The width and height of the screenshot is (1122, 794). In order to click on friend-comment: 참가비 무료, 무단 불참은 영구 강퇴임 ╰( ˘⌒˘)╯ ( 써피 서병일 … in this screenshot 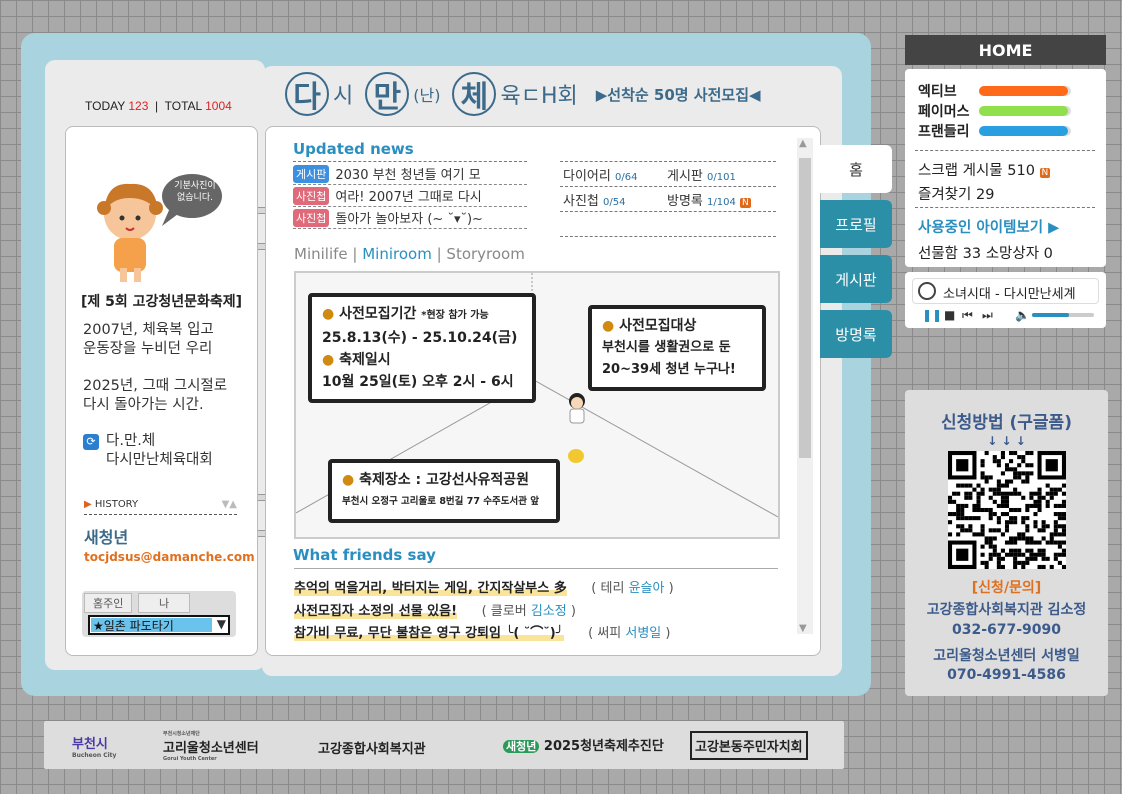, I will do `click(482, 633)`.